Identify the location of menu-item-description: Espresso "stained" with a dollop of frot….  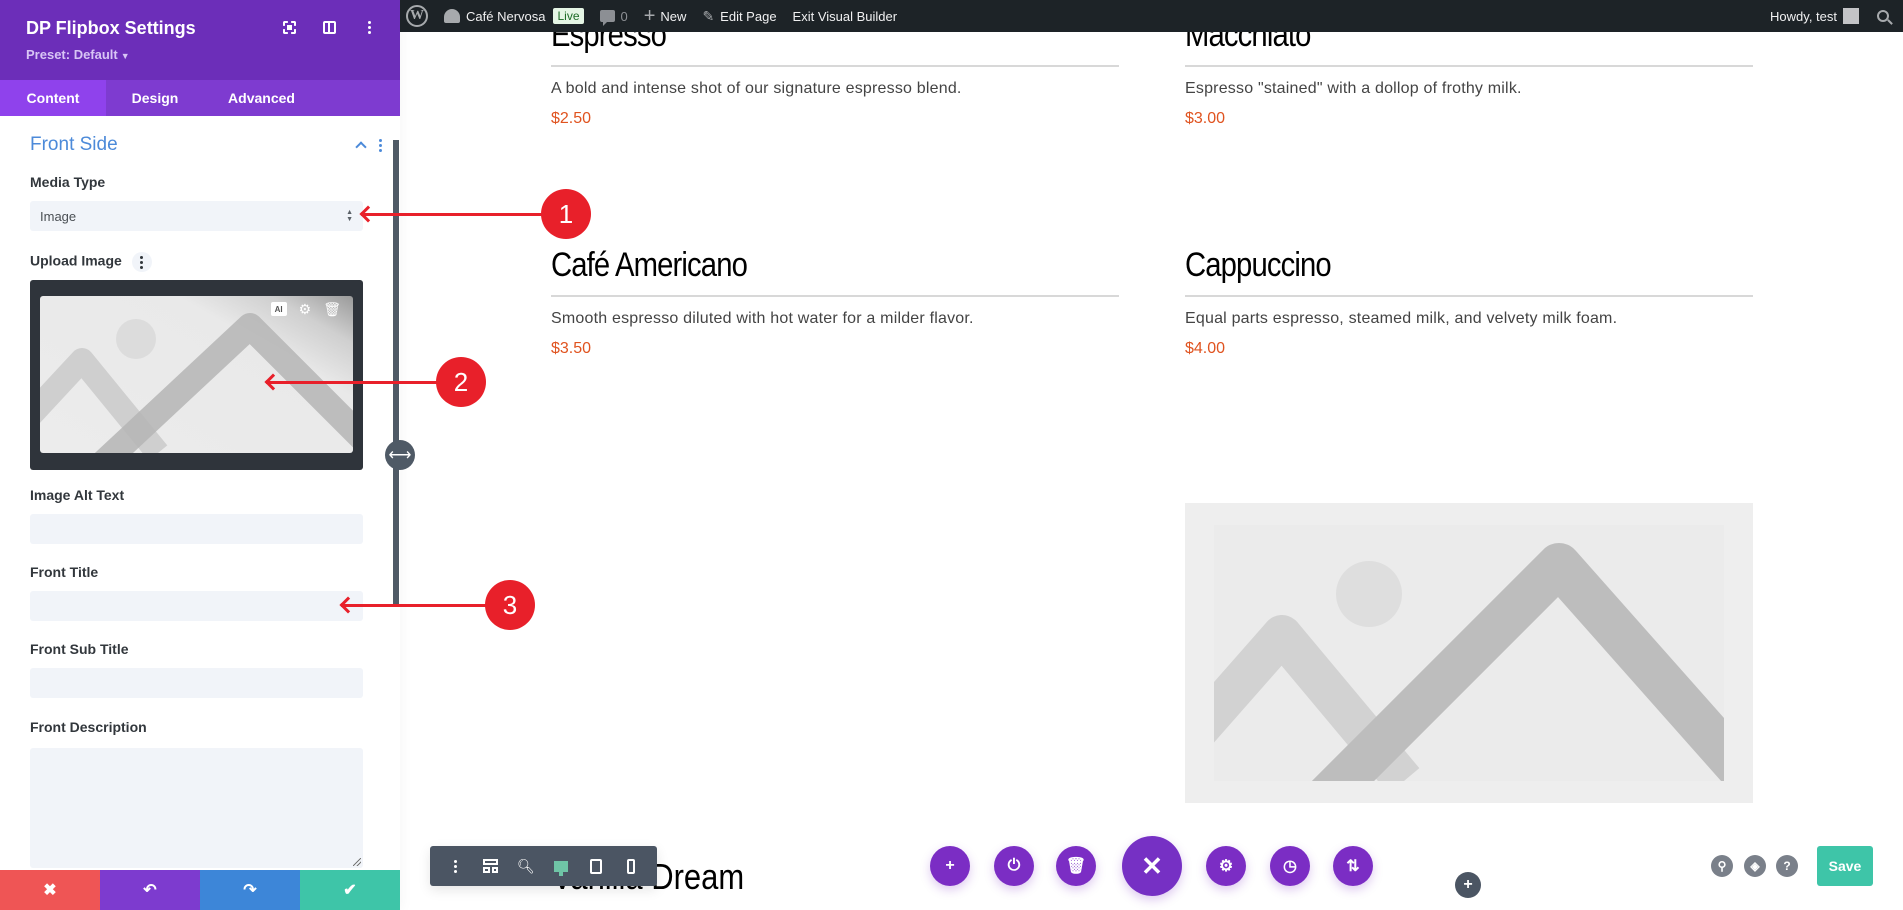
(1353, 88).